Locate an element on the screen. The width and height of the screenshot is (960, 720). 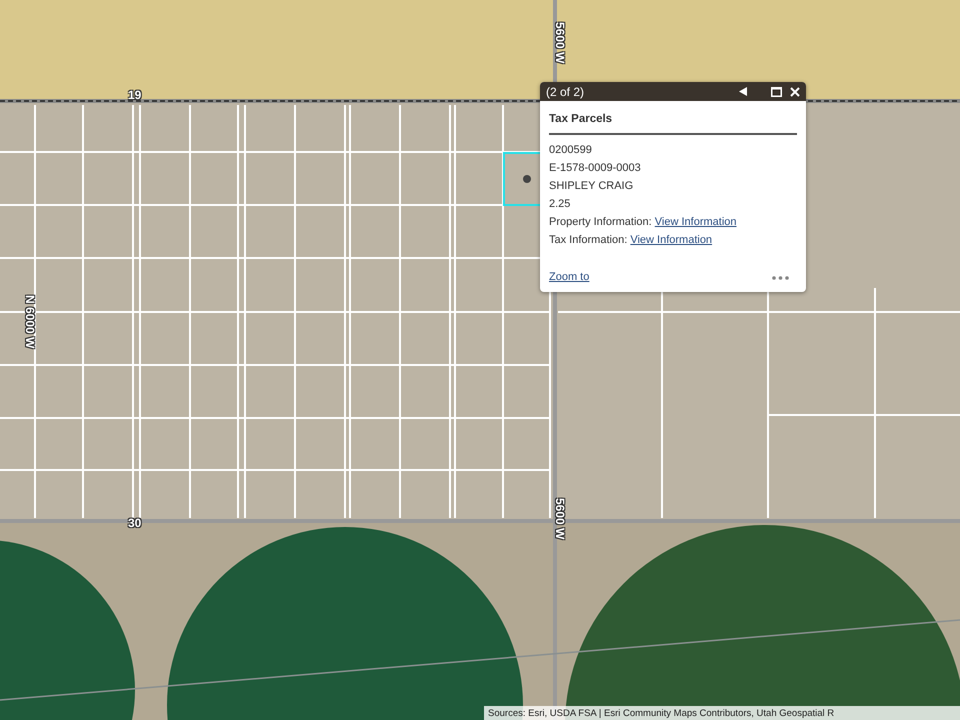
close-button is located at coordinates (795, 91).